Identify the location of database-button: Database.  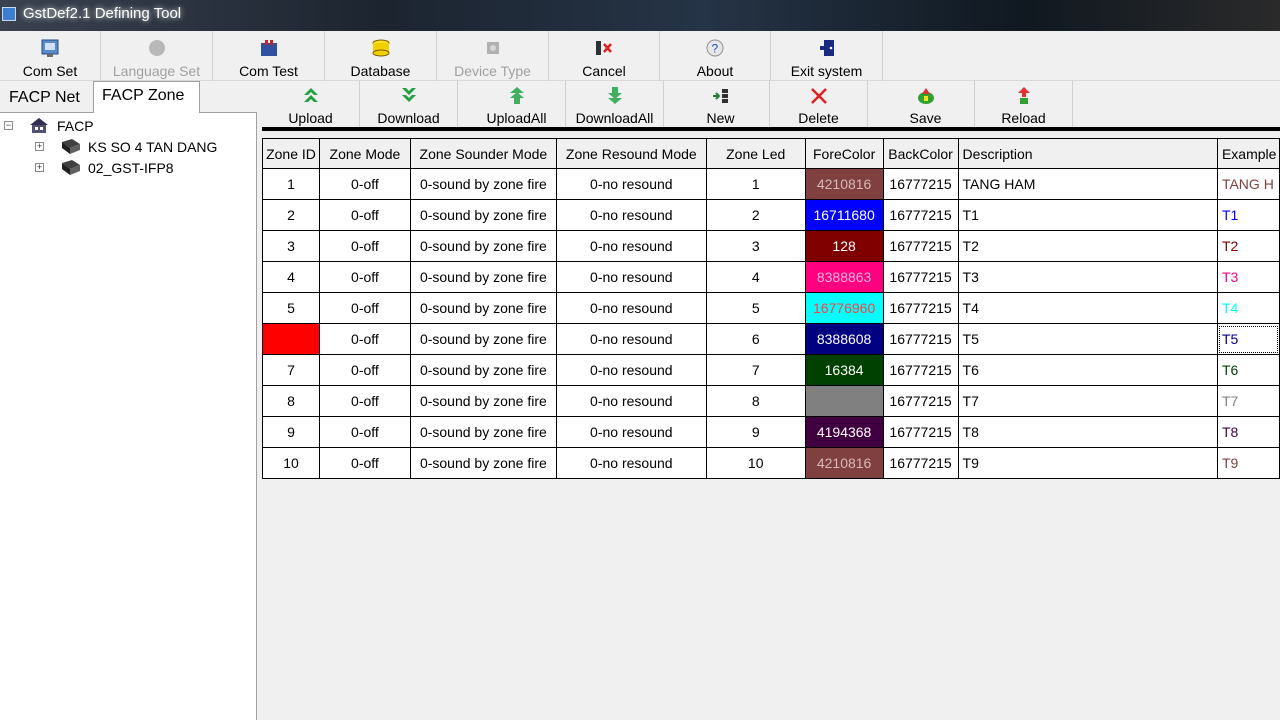
(381, 56).